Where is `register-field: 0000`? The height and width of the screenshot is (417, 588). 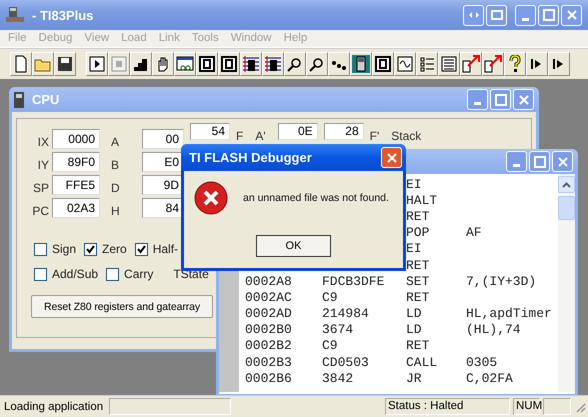
register-field: 0000 is located at coordinates (76, 139).